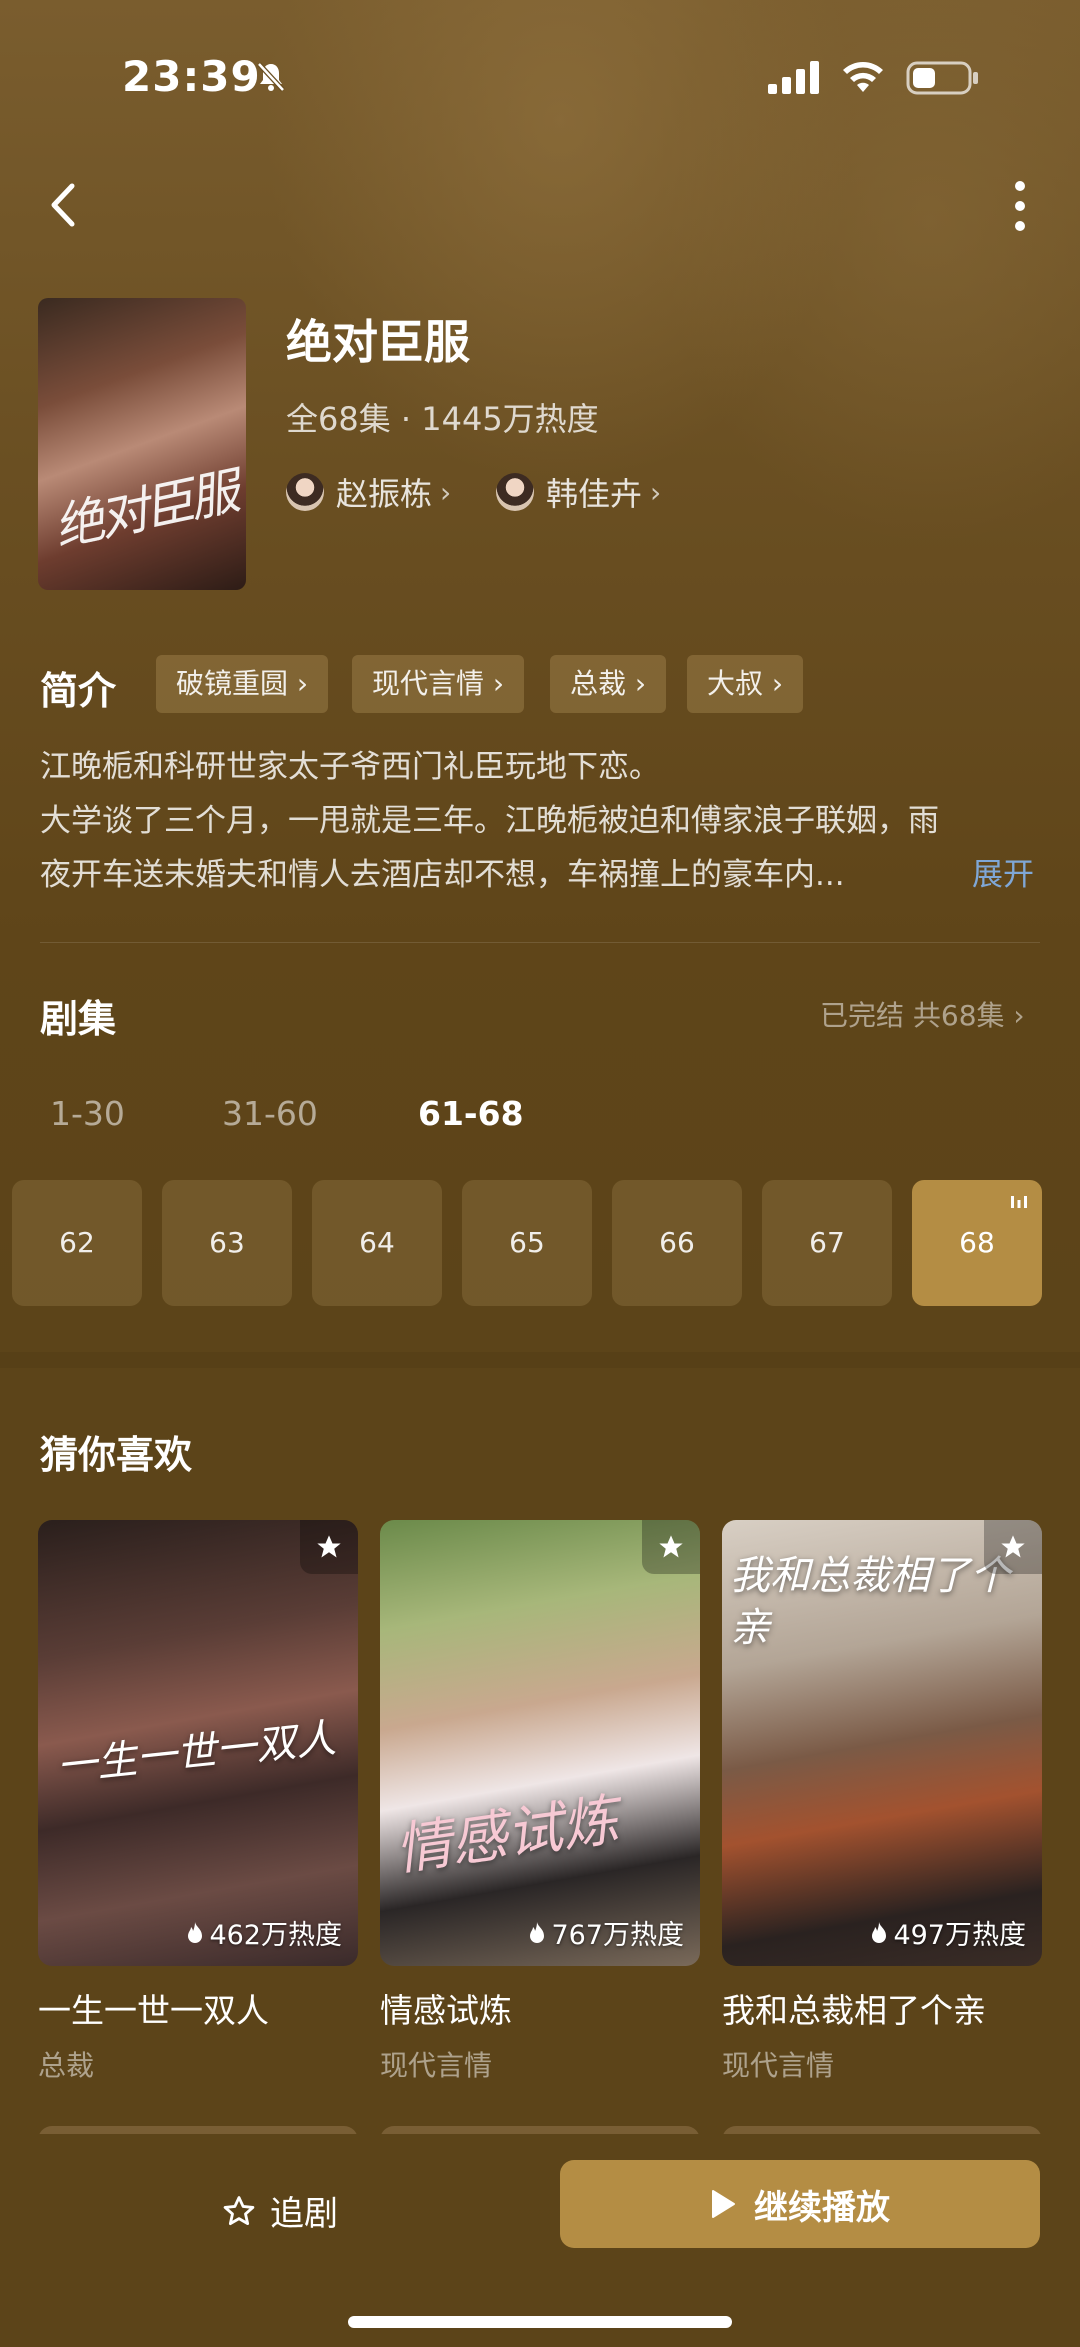  What do you see at coordinates (66, 2065) in the screenshot?
I see `recommend-category: 总裁` at bounding box center [66, 2065].